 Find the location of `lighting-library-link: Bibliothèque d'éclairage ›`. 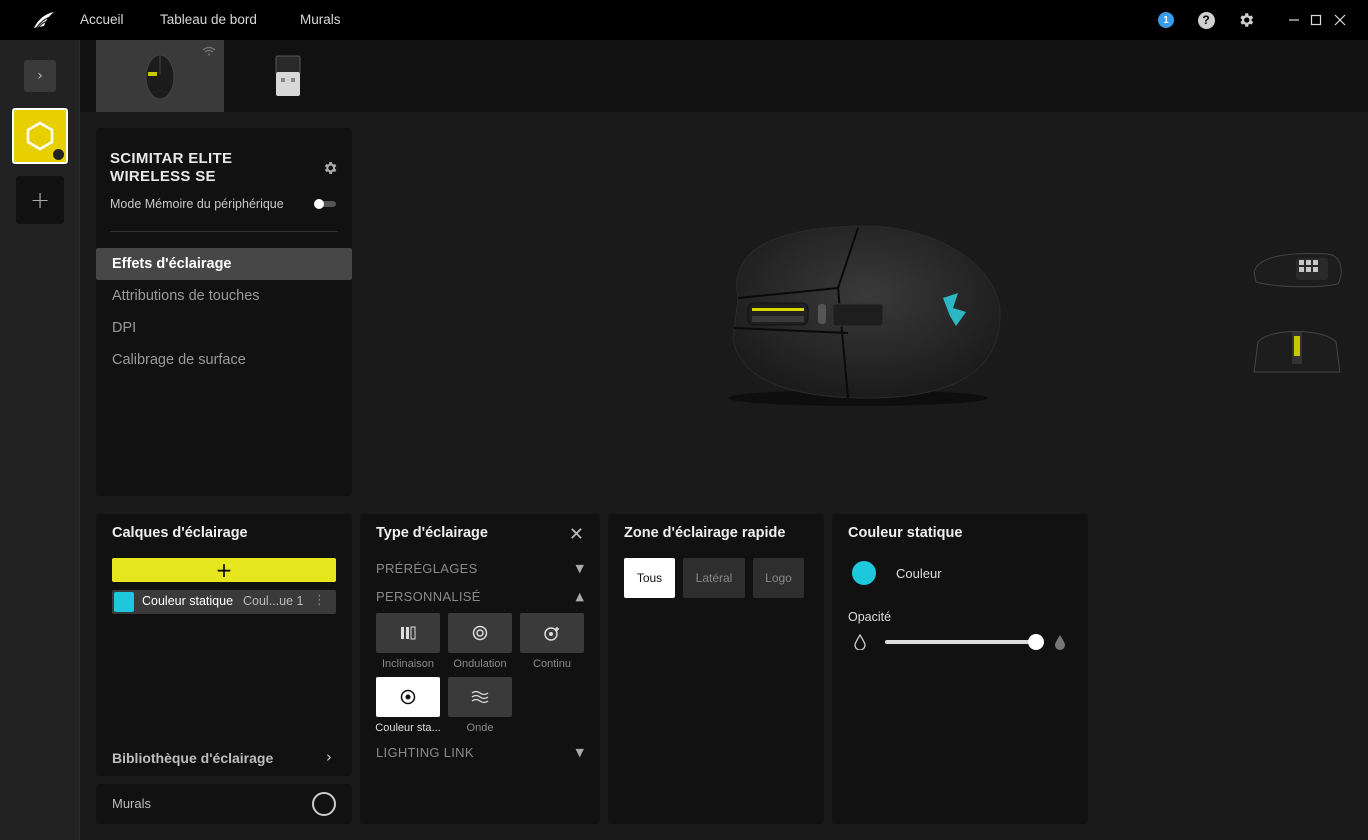

lighting-library-link: Bibliothèque d'éclairage › is located at coordinates (224, 758).